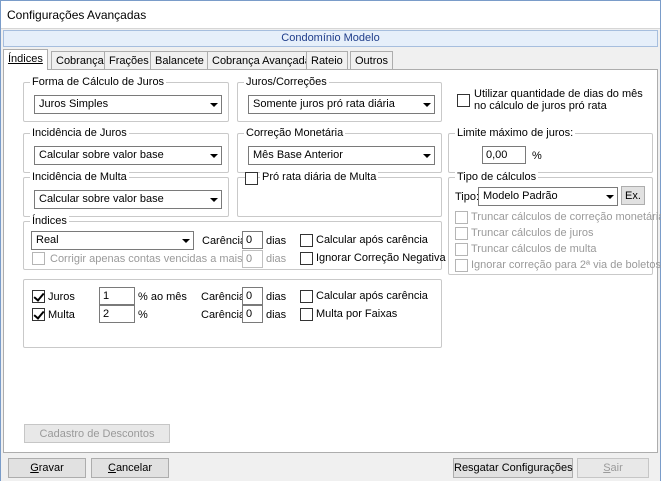 This screenshot has width=661, height=481. I want to click on juros-correcoes-legend: Juros/Correções, so click(286, 82).